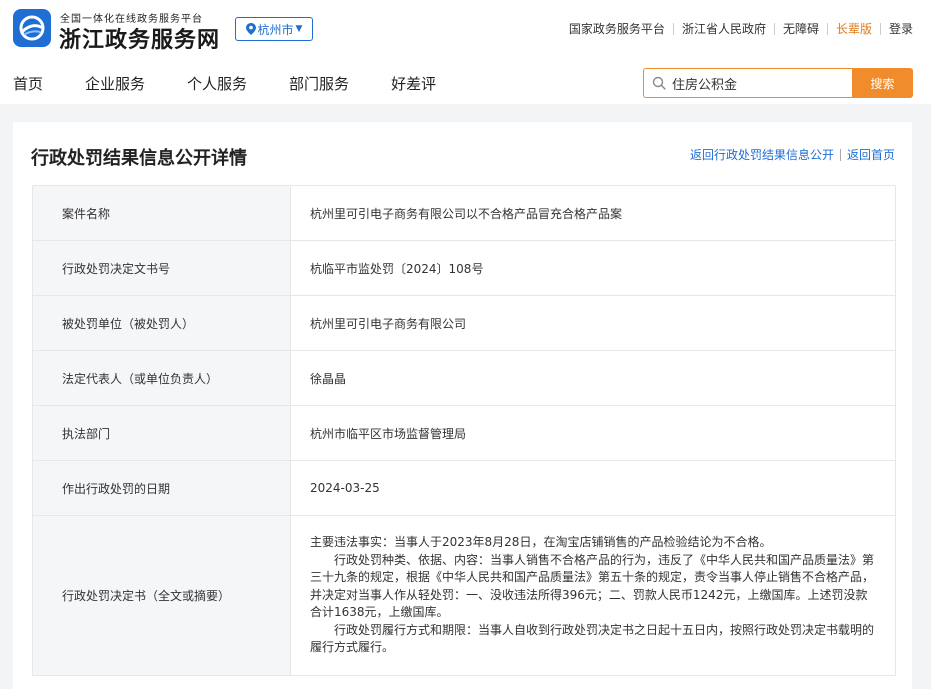 This screenshot has height=689, width=931. What do you see at coordinates (161, 488) in the screenshot?
I see `row-label: 作出行政处罚的日期` at bounding box center [161, 488].